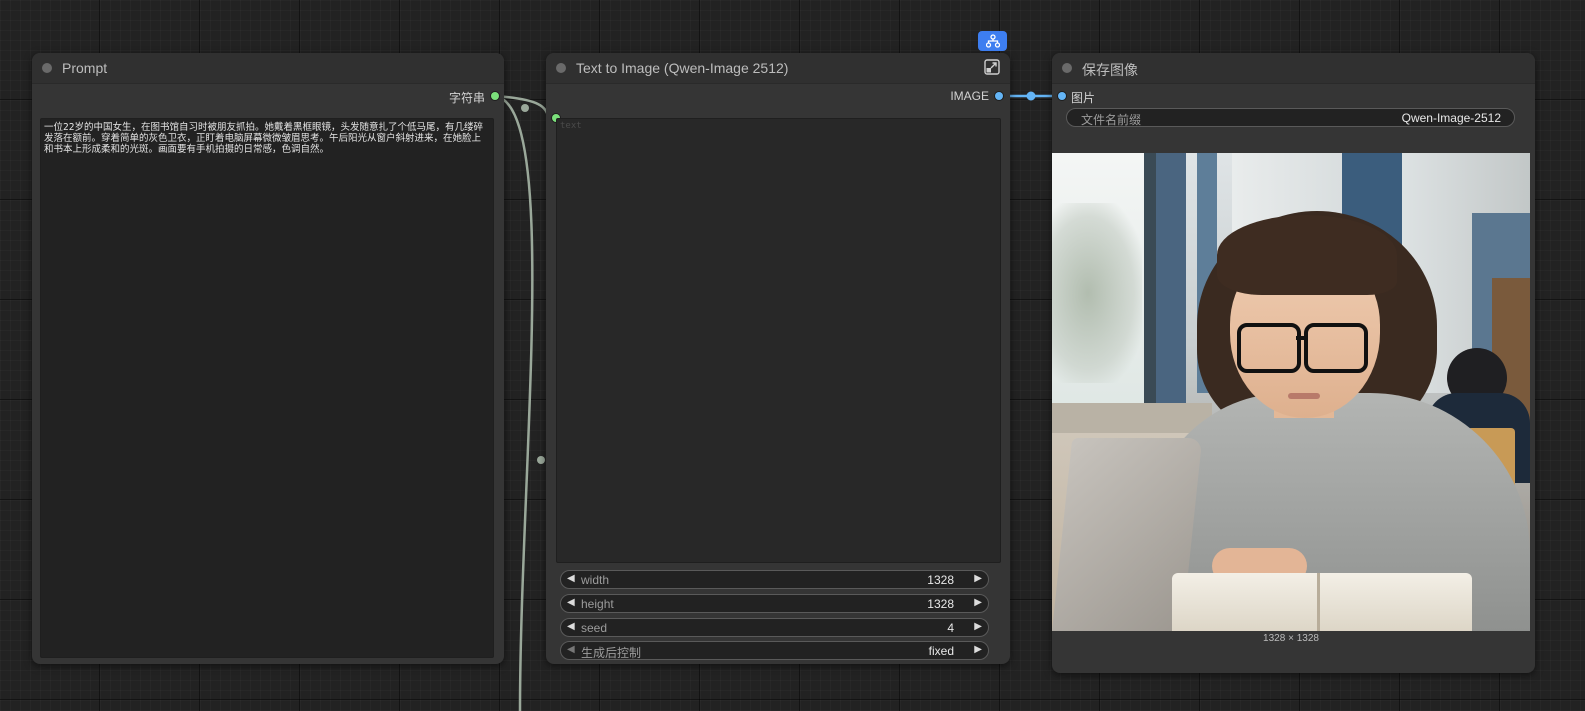 The image size is (1585, 711). Describe the element at coordinates (774, 627) in the screenshot. I see `seed-widget: ◀ seed 4 ▶` at that location.